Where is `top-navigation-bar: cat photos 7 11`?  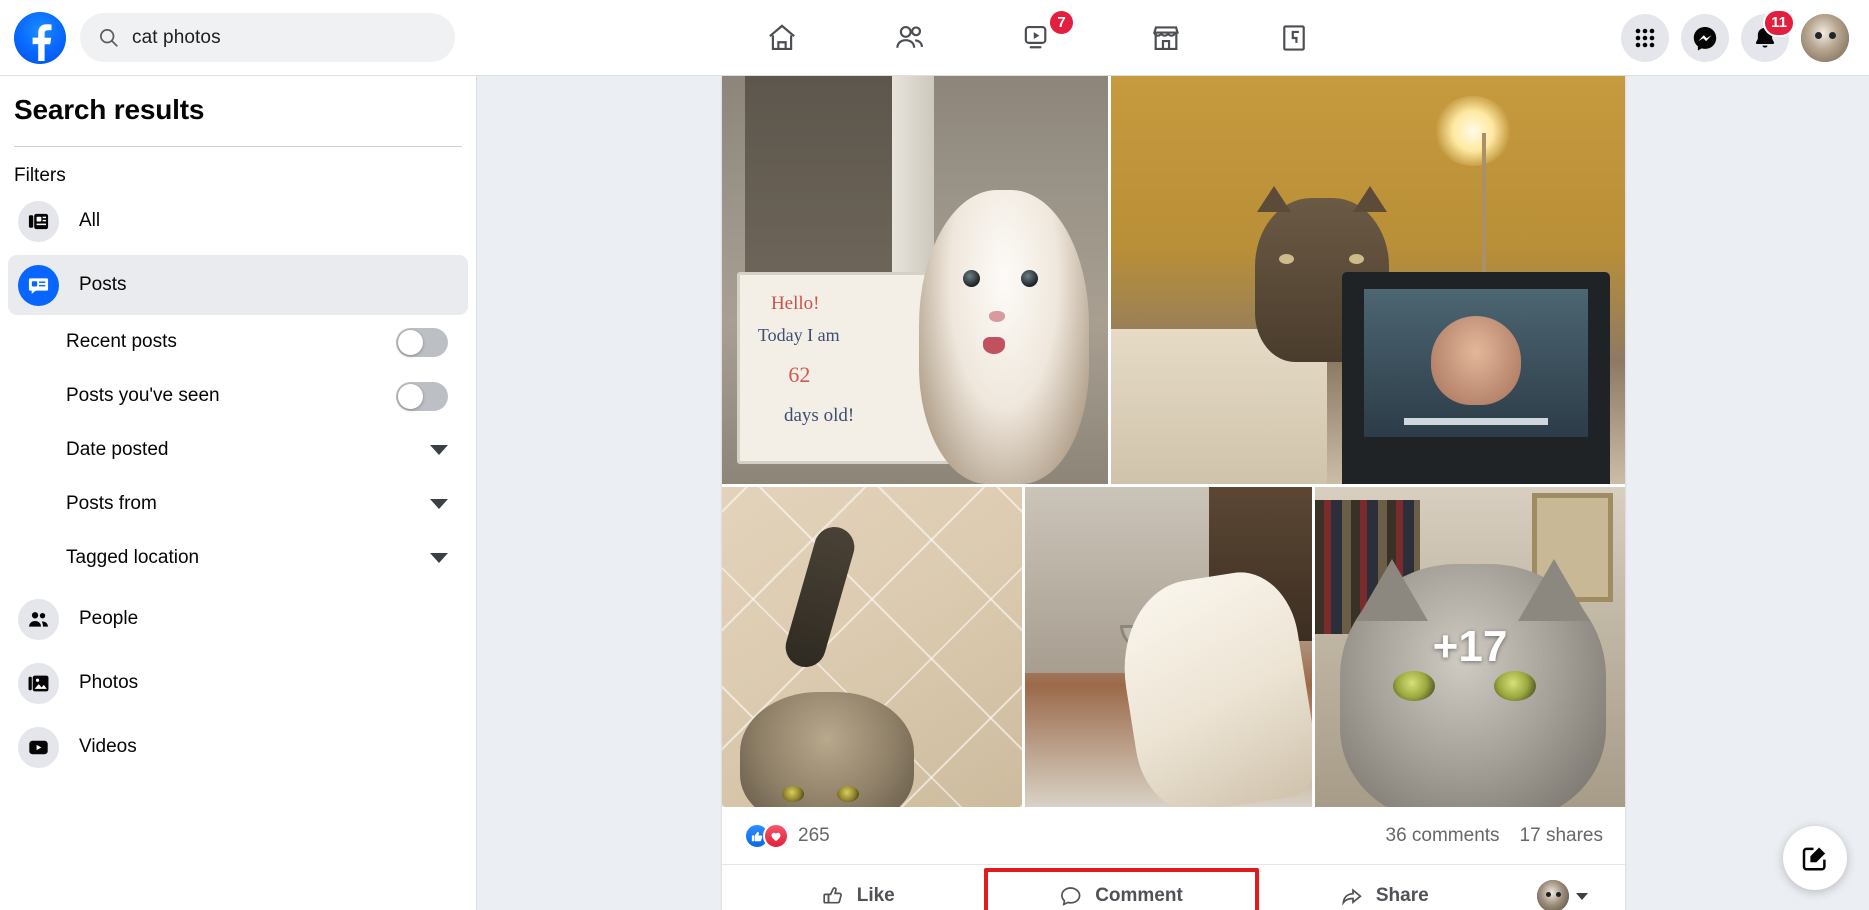 top-navigation-bar: cat photos 7 11 is located at coordinates (934, 38).